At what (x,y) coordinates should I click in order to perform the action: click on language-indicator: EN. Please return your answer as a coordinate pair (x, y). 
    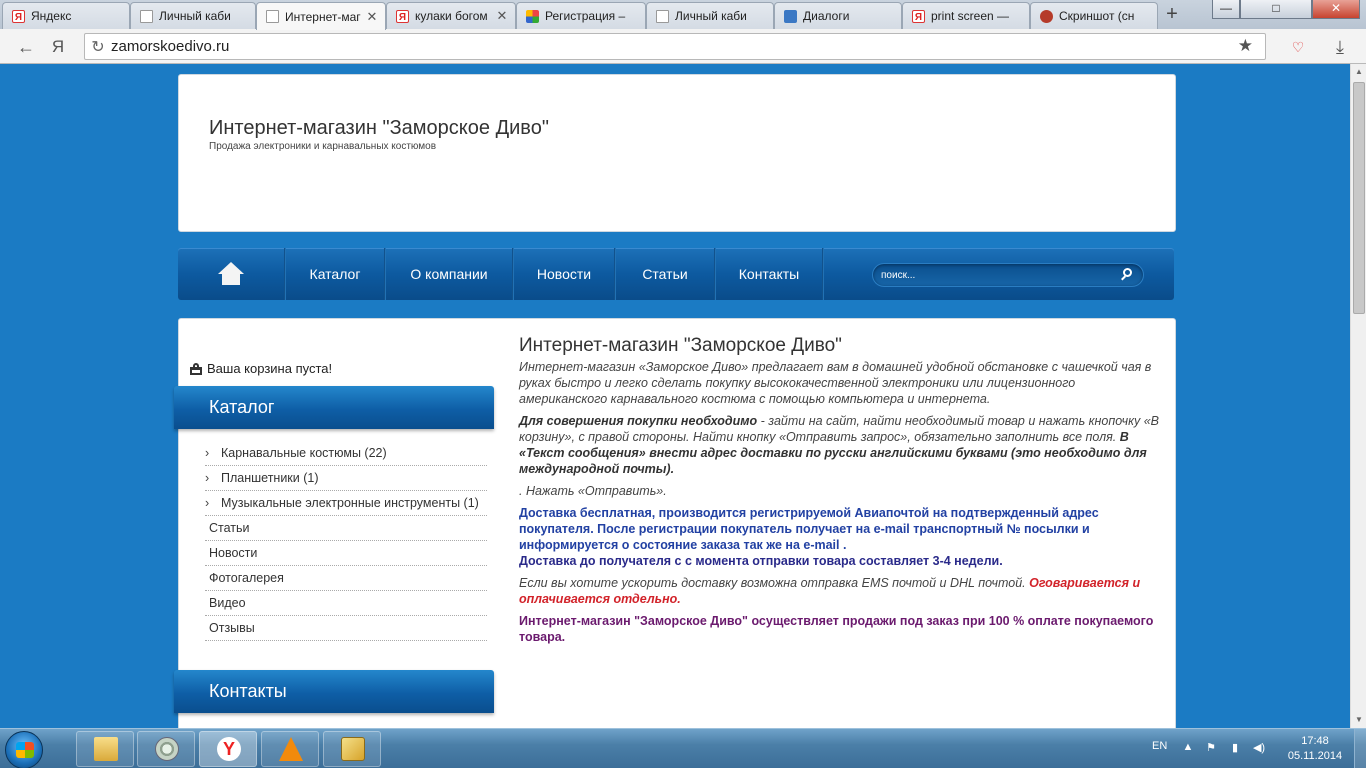
    Looking at the image, I should click on (1159, 746).